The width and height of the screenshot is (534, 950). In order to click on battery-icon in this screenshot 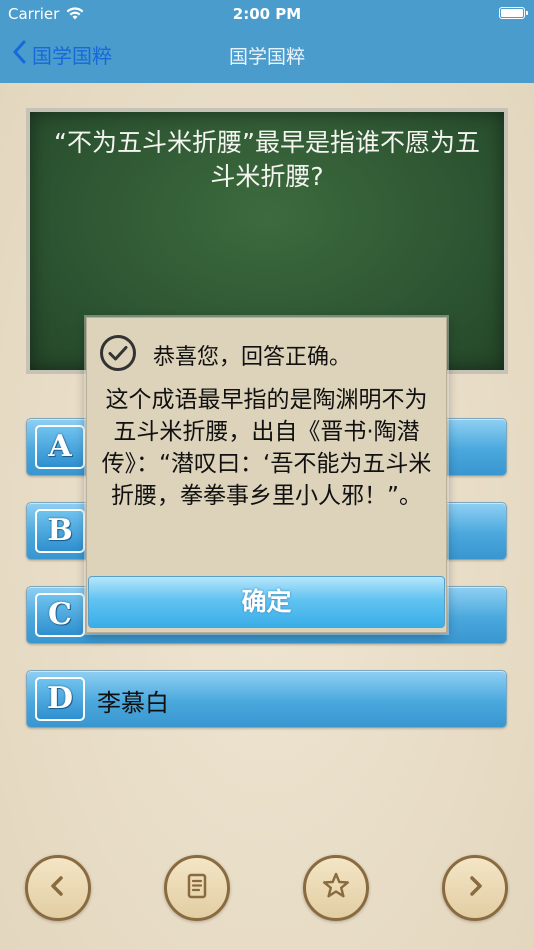, I will do `click(513, 13)`.